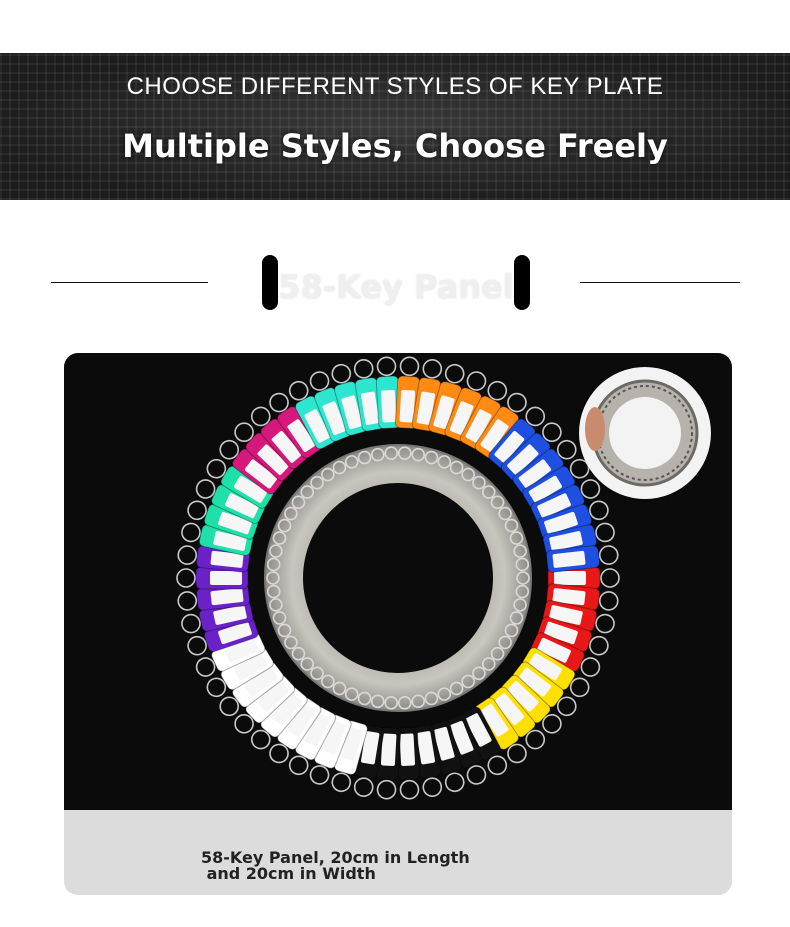 The image size is (790, 927). What do you see at coordinates (595, 429) in the screenshot?
I see `hand-shape` at bounding box center [595, 429].